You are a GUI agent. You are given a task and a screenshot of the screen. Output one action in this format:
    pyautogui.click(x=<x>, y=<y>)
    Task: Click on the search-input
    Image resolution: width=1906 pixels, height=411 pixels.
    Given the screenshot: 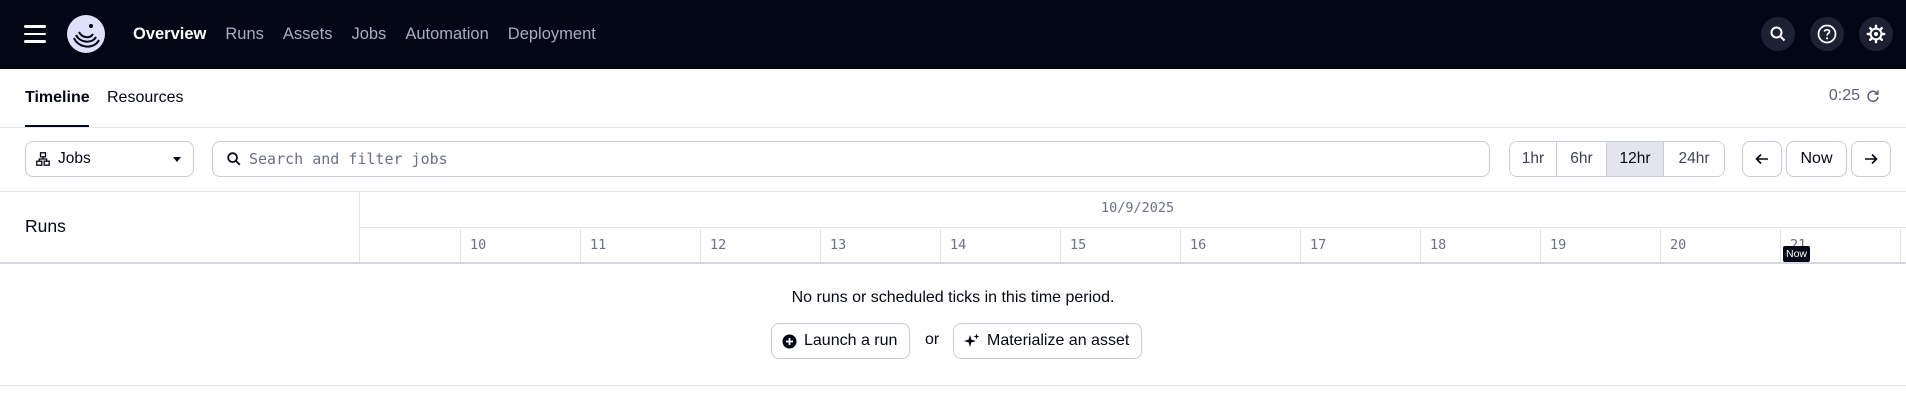 What is the action you would take?
    pyautogui.click(x=849, y=159)
    